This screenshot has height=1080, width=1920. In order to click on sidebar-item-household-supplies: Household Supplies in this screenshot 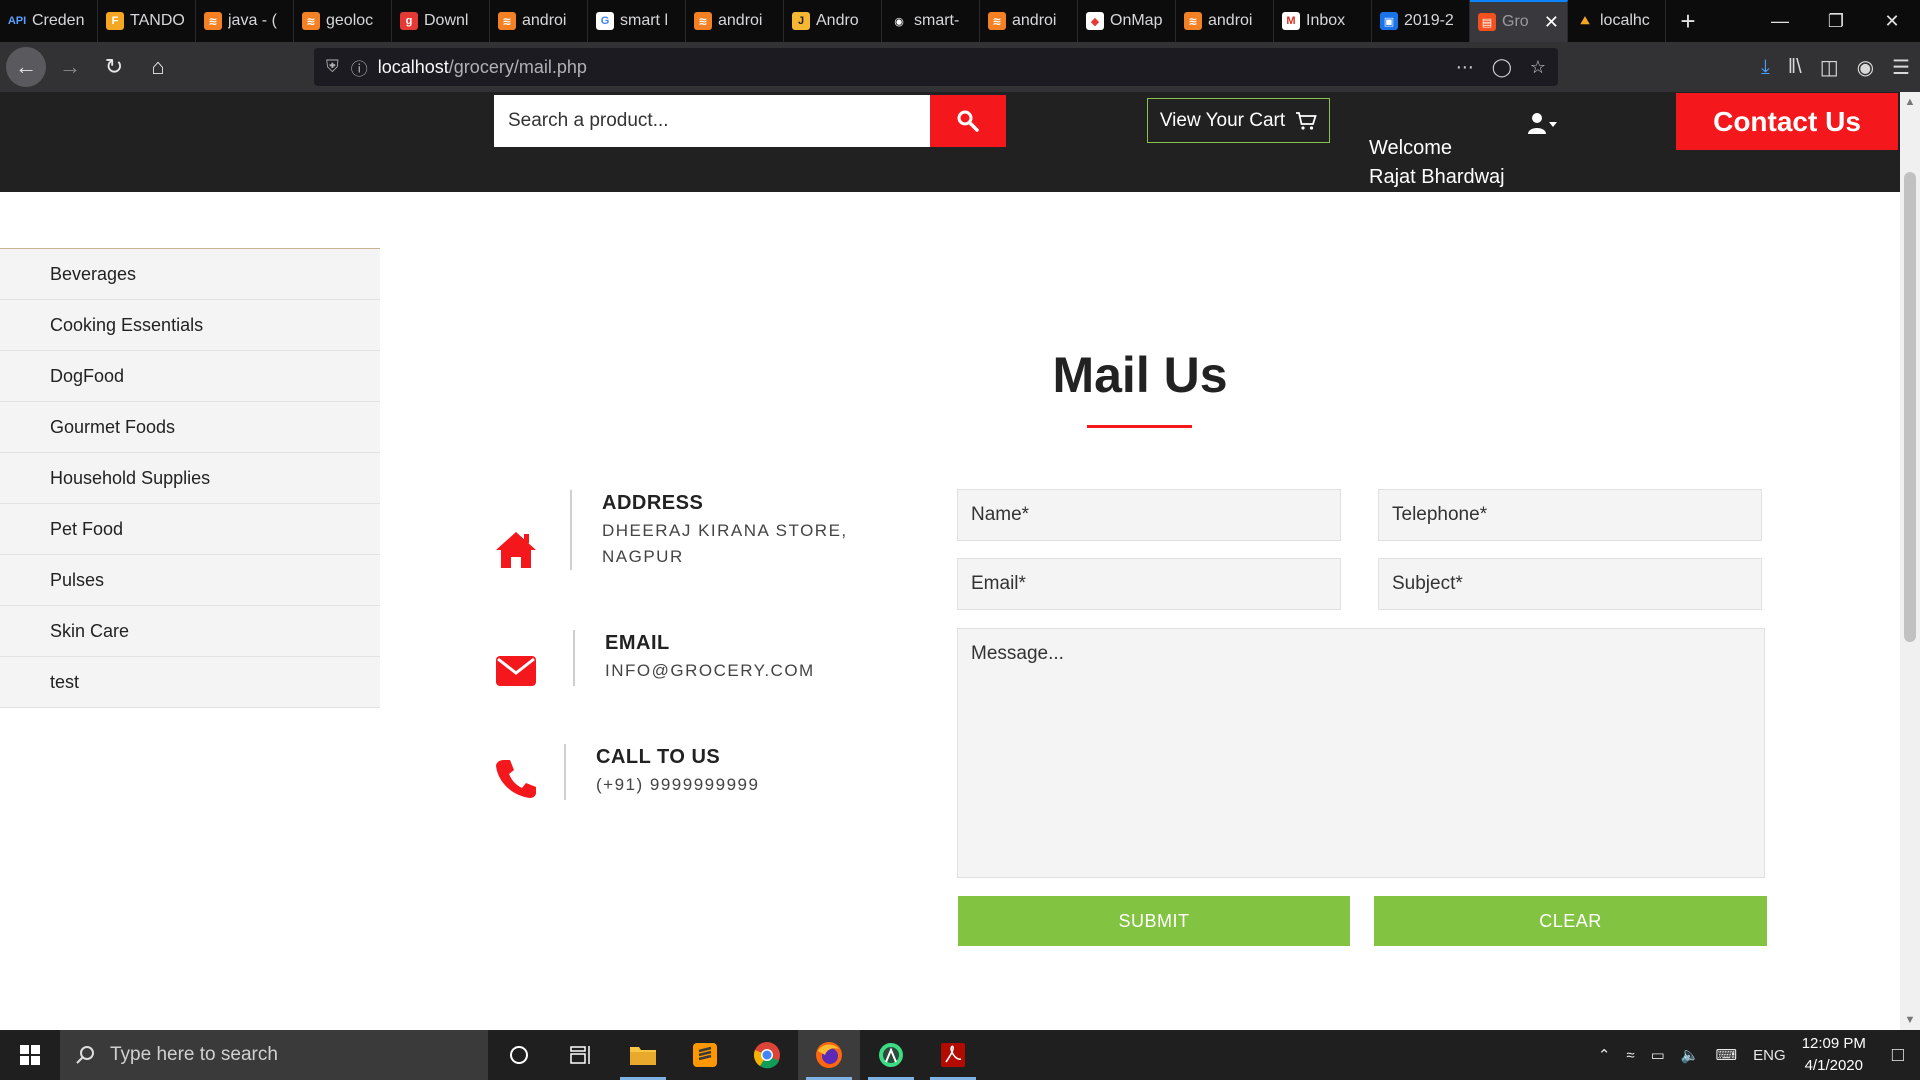, I will do `click(190, 478)`.